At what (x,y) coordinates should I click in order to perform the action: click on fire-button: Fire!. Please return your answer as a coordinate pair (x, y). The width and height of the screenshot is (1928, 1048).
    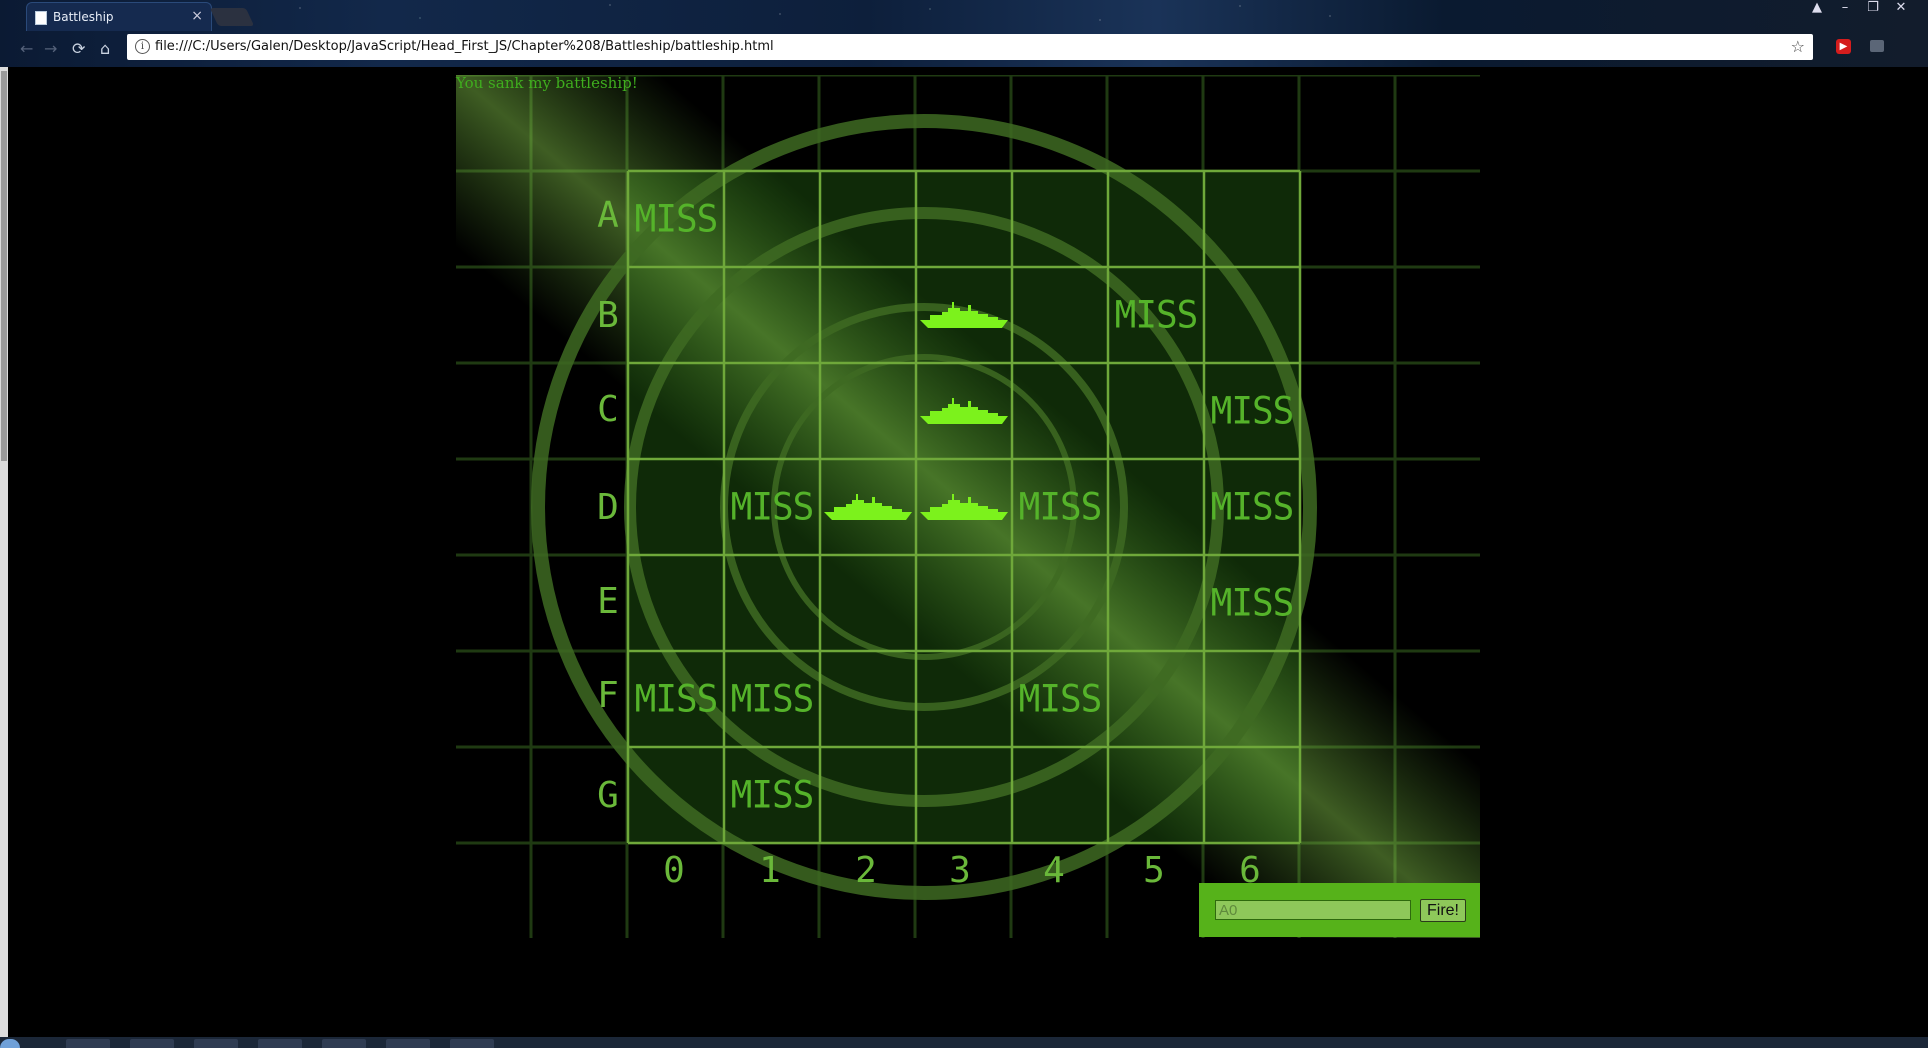
    Looking at the image, I should click on (1443, 910).